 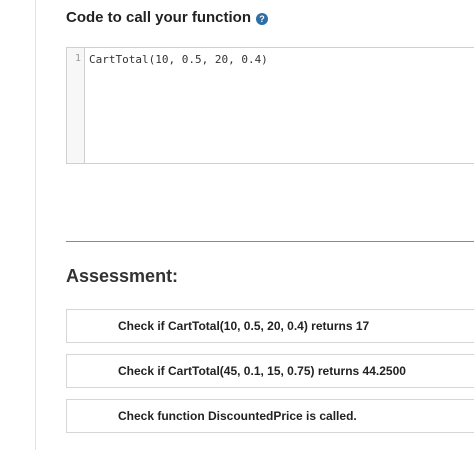 What do you see at coordinates (35, 225) in the screenshot?
I see `left-border-line` at bounding box center [35, 225].